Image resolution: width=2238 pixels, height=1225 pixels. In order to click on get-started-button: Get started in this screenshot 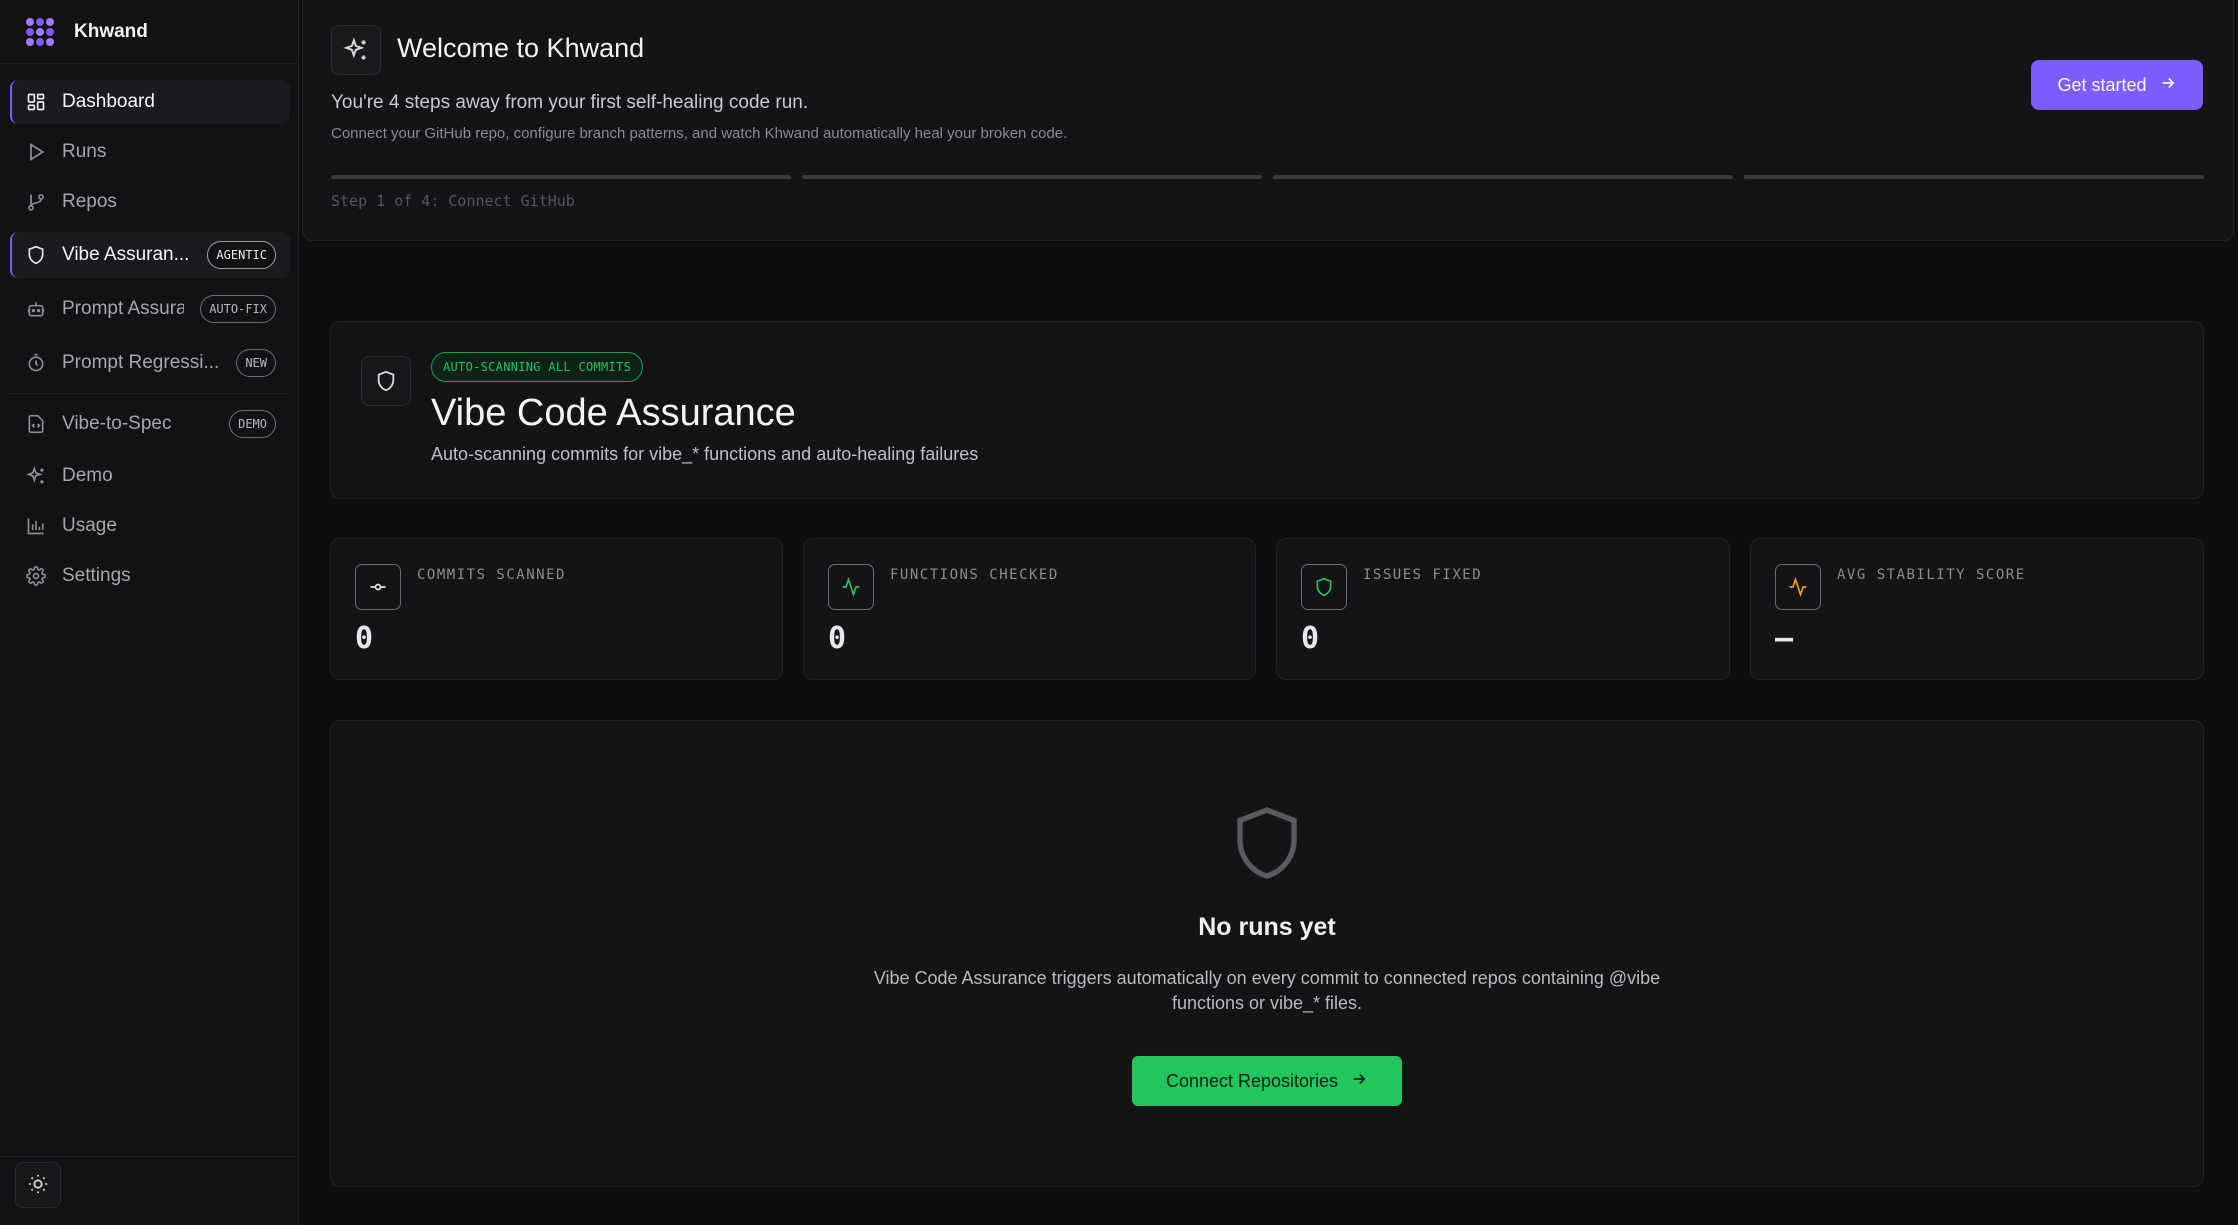, I will do `click(2117, 85)`.